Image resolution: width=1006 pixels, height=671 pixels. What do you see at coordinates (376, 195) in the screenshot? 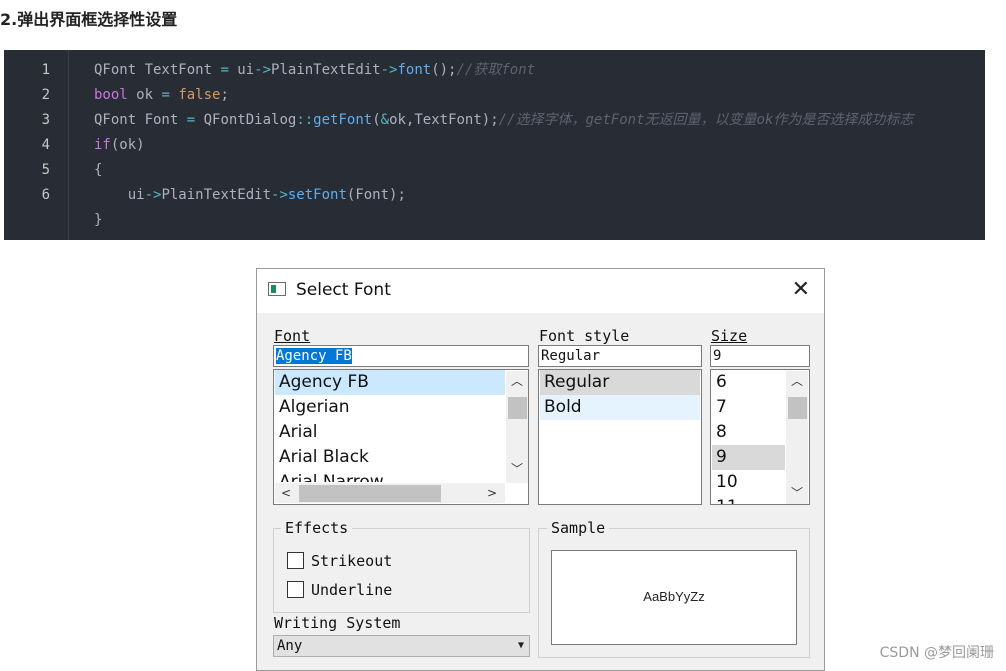
I see `code-token: (Font);` at bounding box center [376, 195].